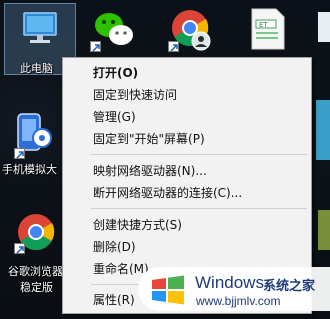 The width and height of the screenshot is (330, 319). I want to click on watermark-suffix: 系统之家, so click(289, 286).